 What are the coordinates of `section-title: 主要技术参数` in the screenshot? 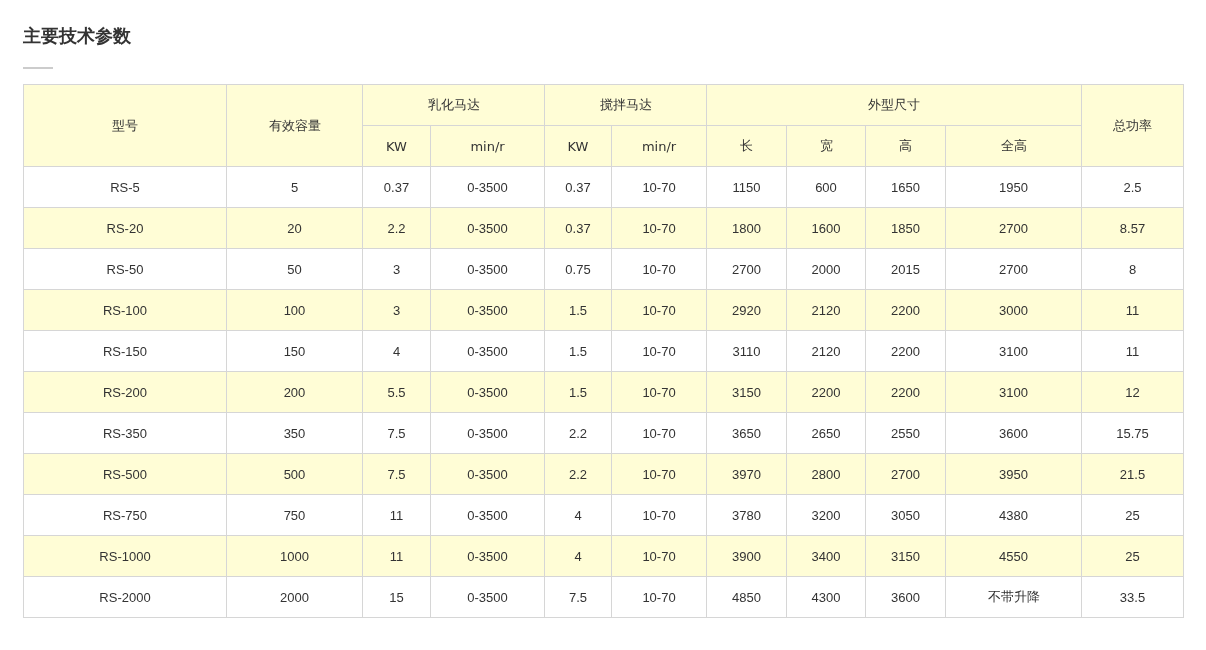 It's located at (77, 36).